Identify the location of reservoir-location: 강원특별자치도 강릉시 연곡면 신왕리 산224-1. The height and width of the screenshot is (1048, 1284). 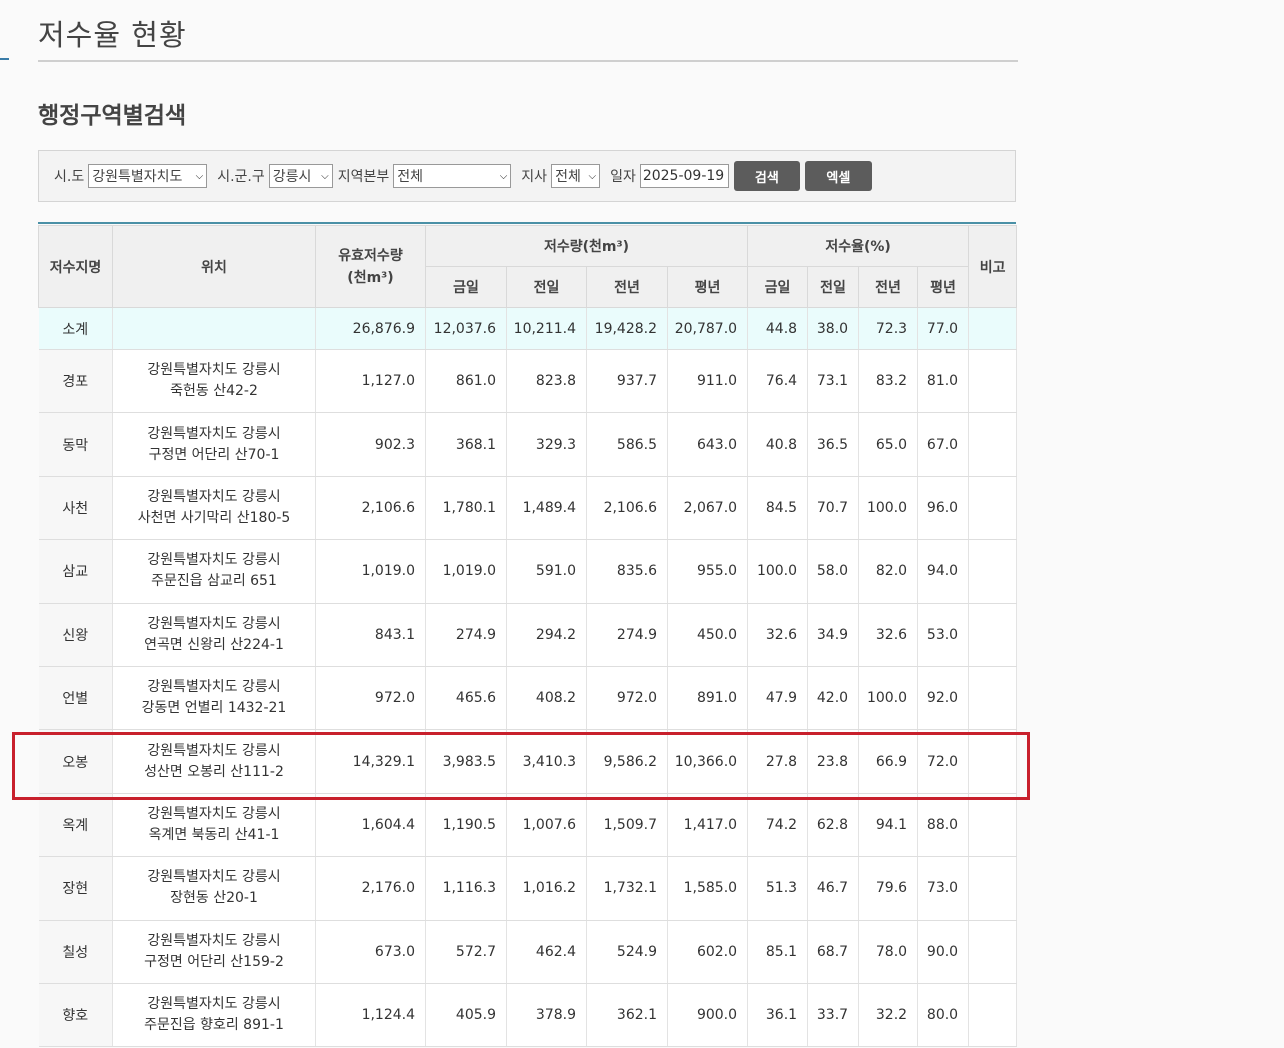
(214, 635).